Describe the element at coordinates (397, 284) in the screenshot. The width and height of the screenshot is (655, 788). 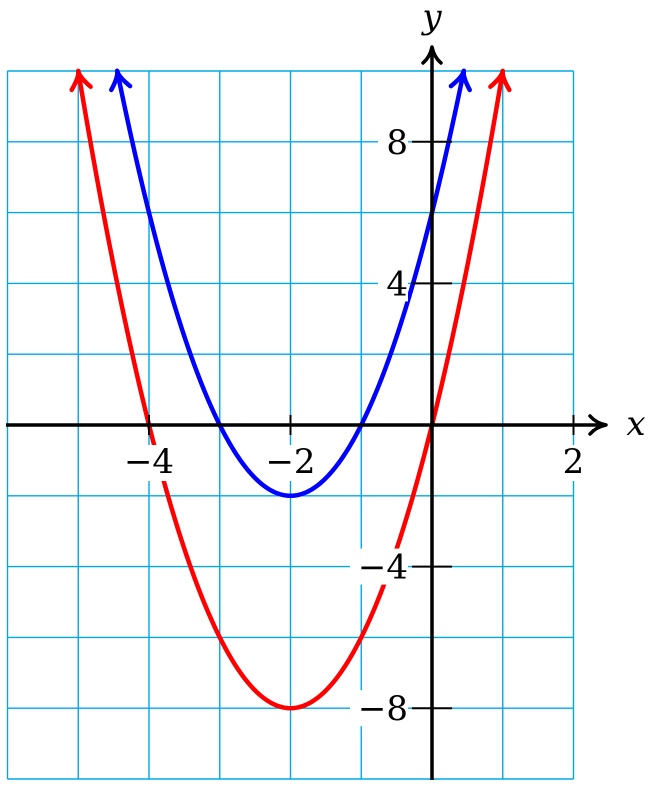
I see `y-tick-label: 4` at that location.